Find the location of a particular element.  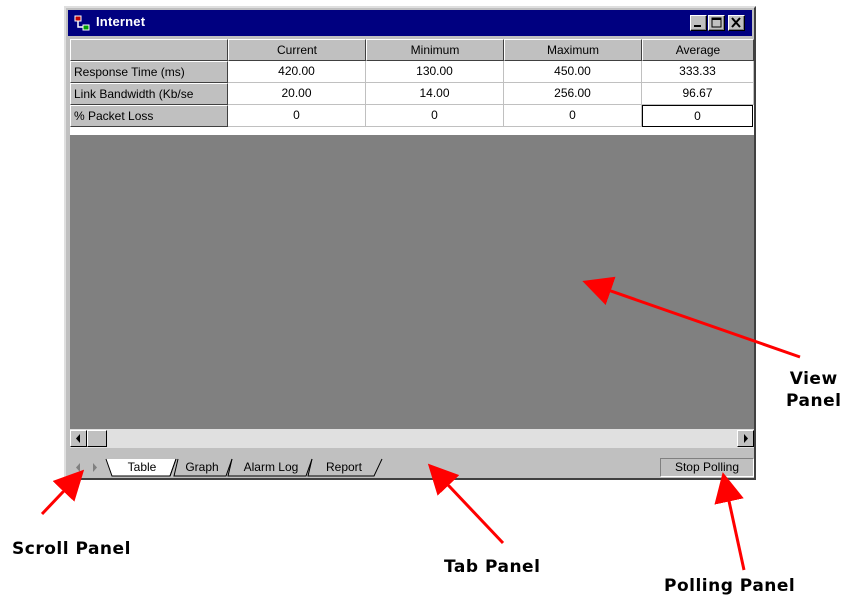

view-panel-arrow is located at coordinates (691, 317).